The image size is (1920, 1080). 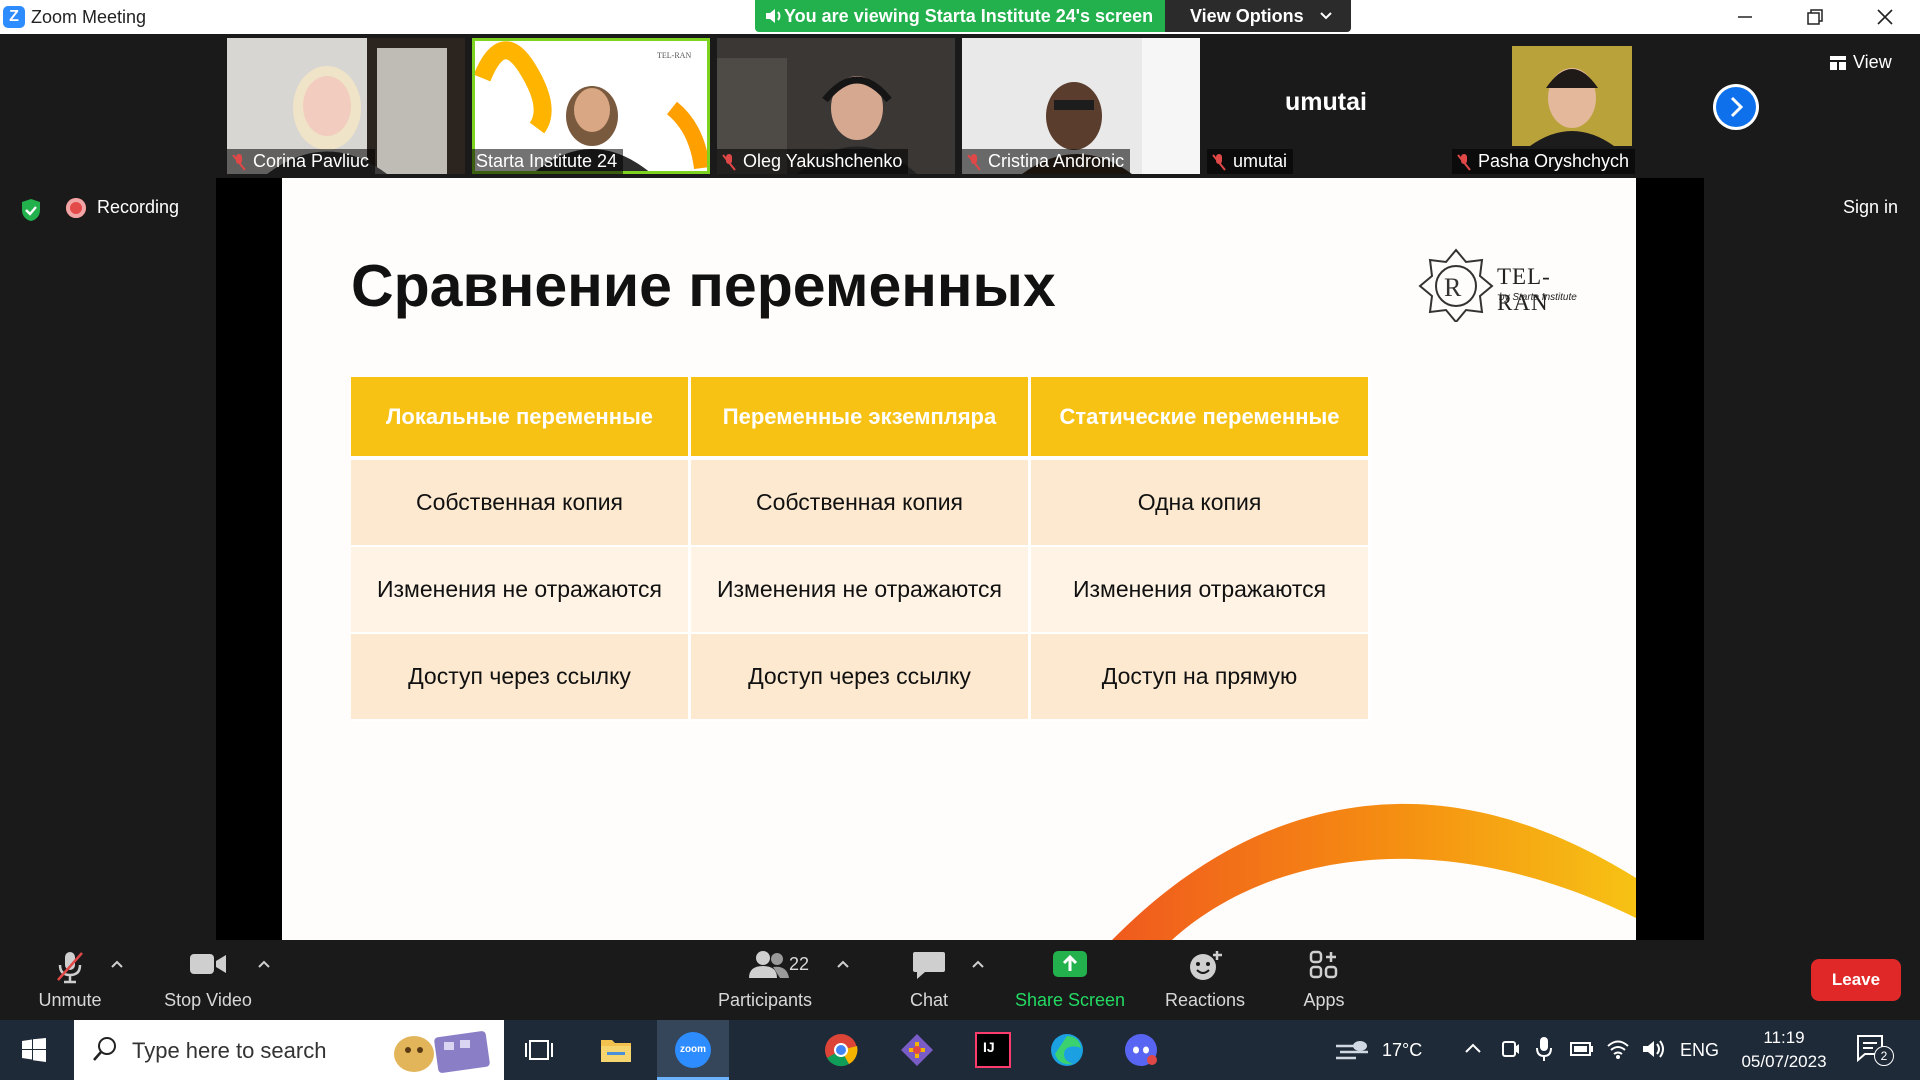 What do you see at coordinates (346, 106) in the screenshot?
I see `participant-tile: Corina Pavliuc` at bounding box center [346, 106].